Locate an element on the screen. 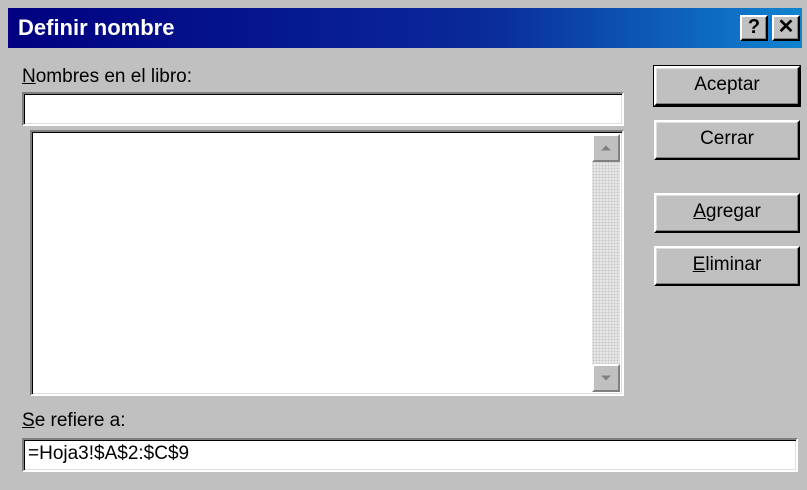 This screenshot has height=490, width=807. close-icon: ✕ is located at coordinates (786, 28).